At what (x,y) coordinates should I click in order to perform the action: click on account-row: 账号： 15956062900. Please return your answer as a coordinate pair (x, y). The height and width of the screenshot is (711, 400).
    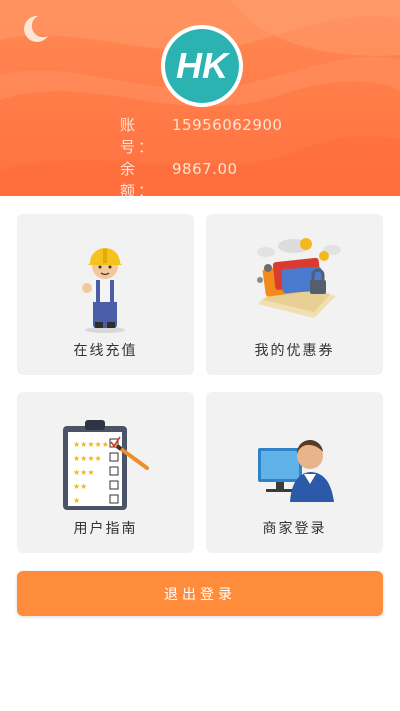
    Looking at the image, I should click on (201, 136).